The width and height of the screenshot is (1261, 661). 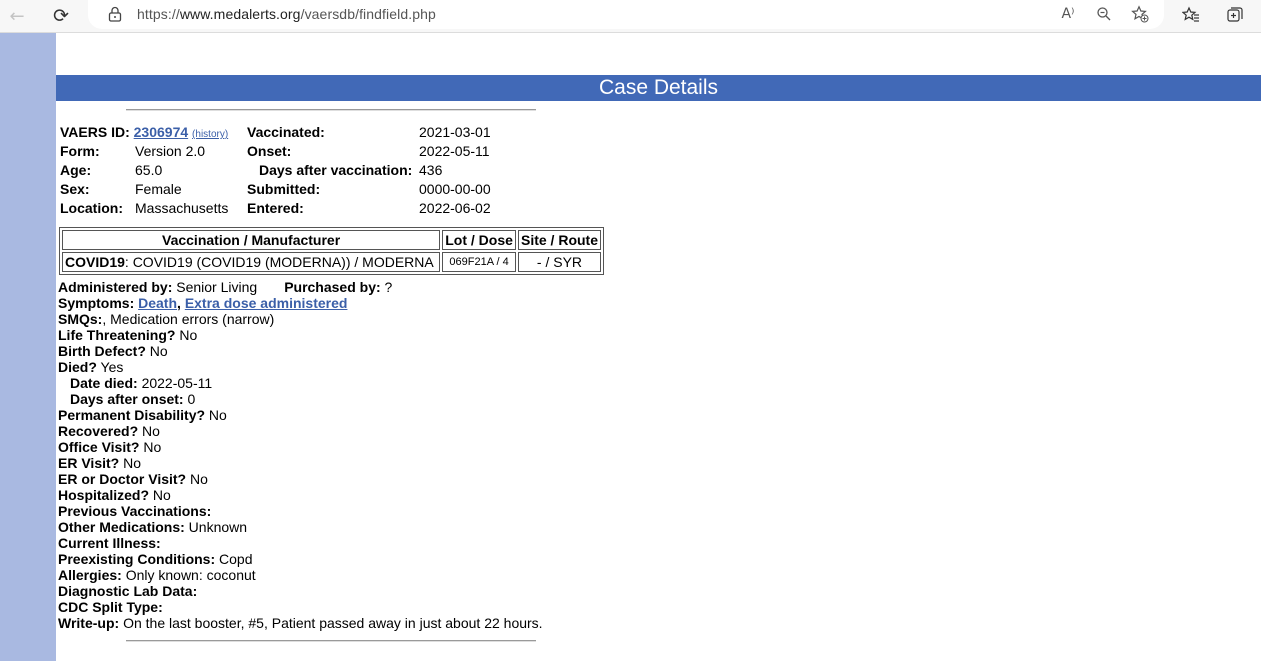 What do you see at coordinates (104, 383) in the screenshot?
I see `date-died-label: Date died:` at bounding box center [104, 383].